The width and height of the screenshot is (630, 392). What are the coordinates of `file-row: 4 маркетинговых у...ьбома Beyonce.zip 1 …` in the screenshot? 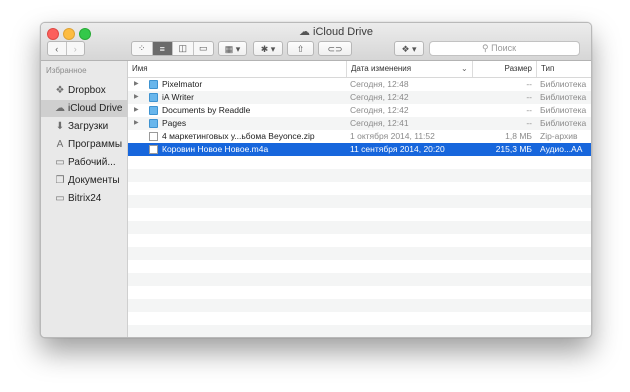 It's located at (359, 136).